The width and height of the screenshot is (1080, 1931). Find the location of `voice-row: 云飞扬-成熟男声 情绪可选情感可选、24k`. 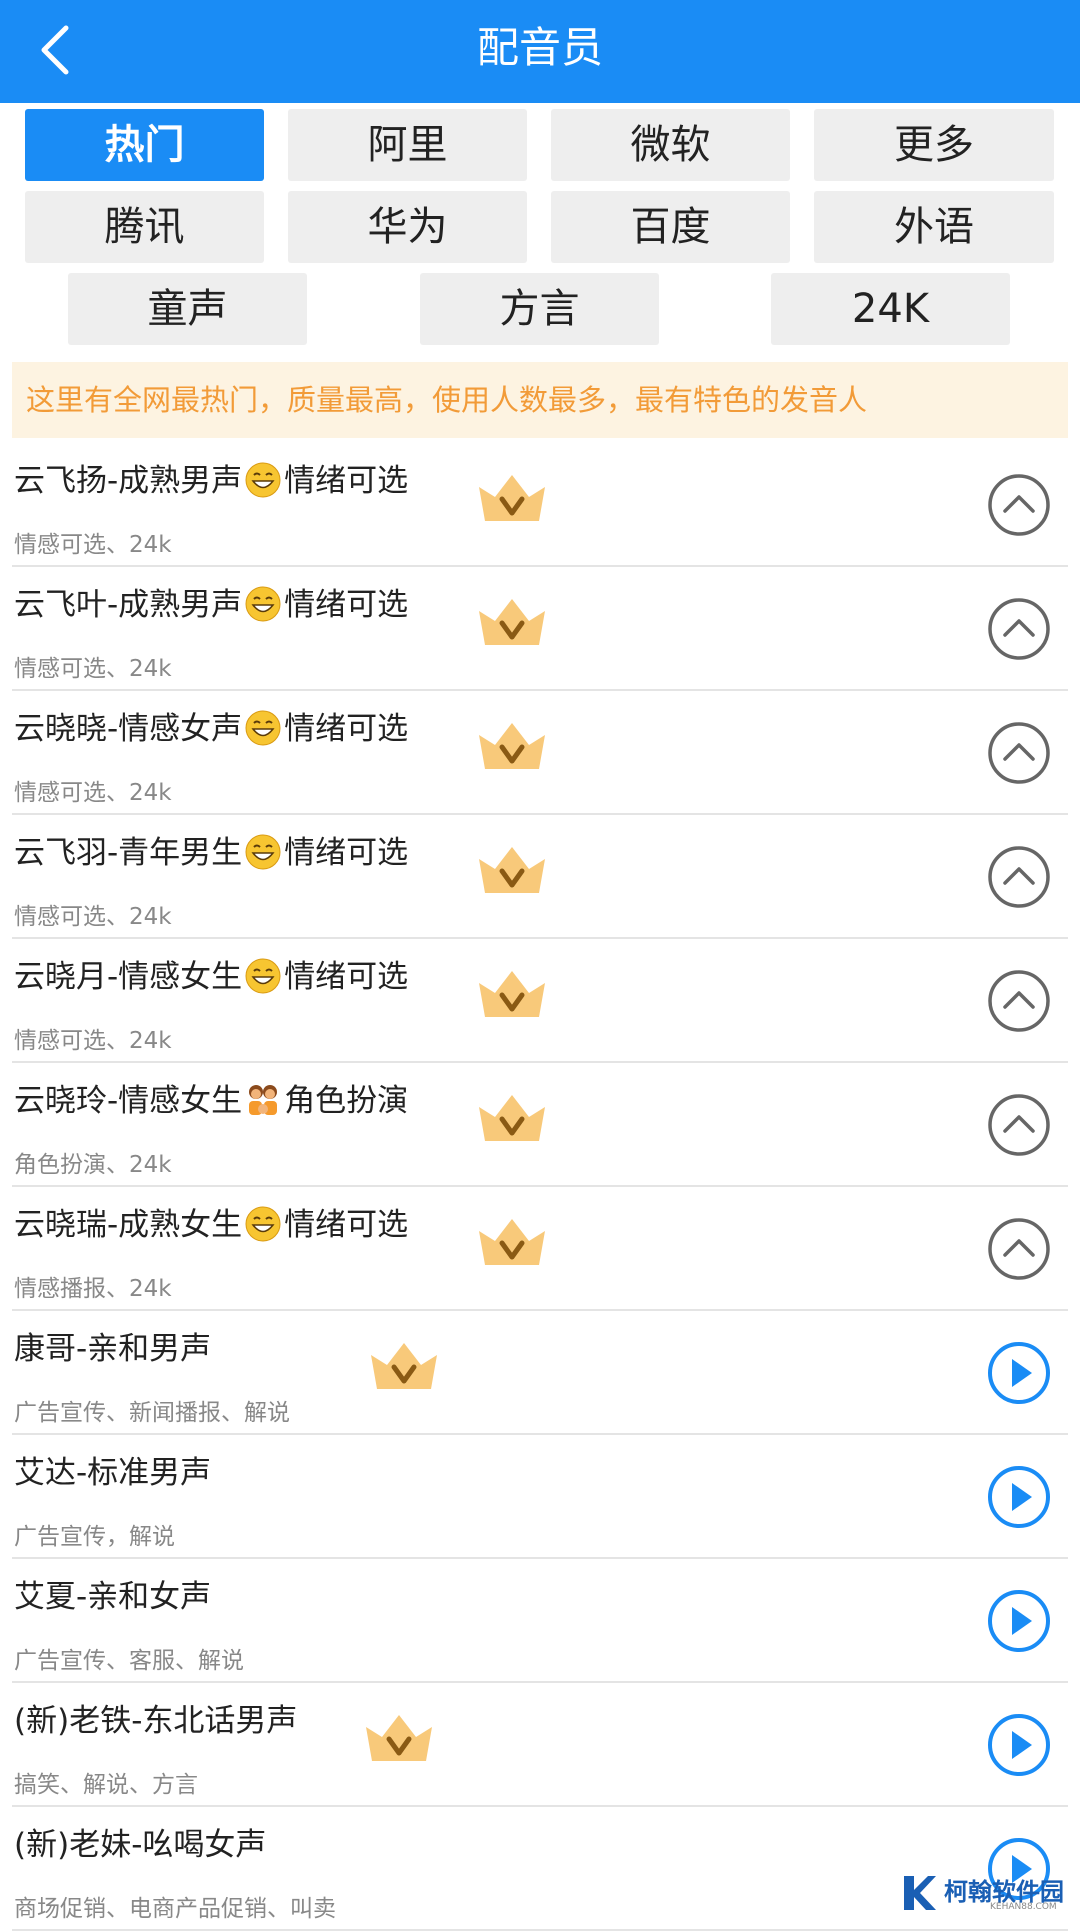

voice-row: 云飞扬-成熟男声 情绪可选情感可选、24k is located at coordinates (540, 505).